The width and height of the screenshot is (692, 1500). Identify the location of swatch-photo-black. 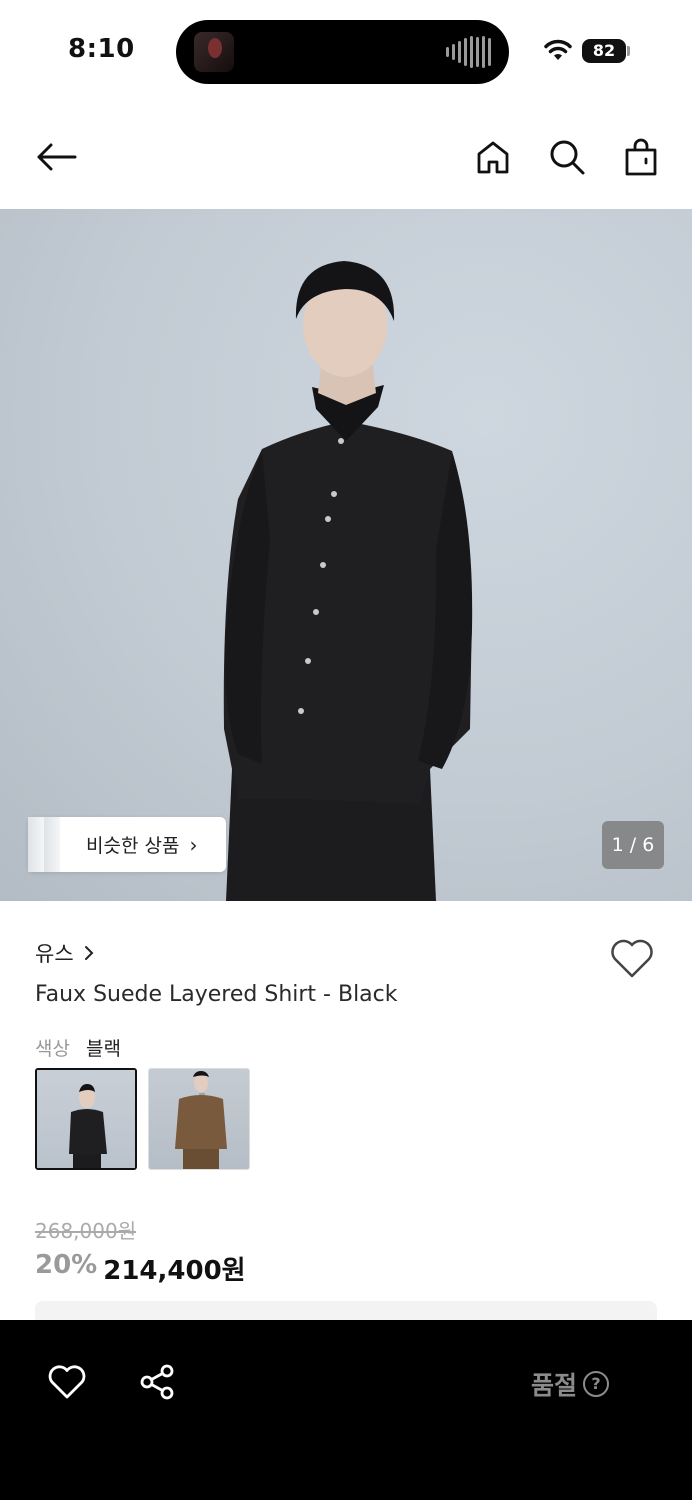
(88, 1126).